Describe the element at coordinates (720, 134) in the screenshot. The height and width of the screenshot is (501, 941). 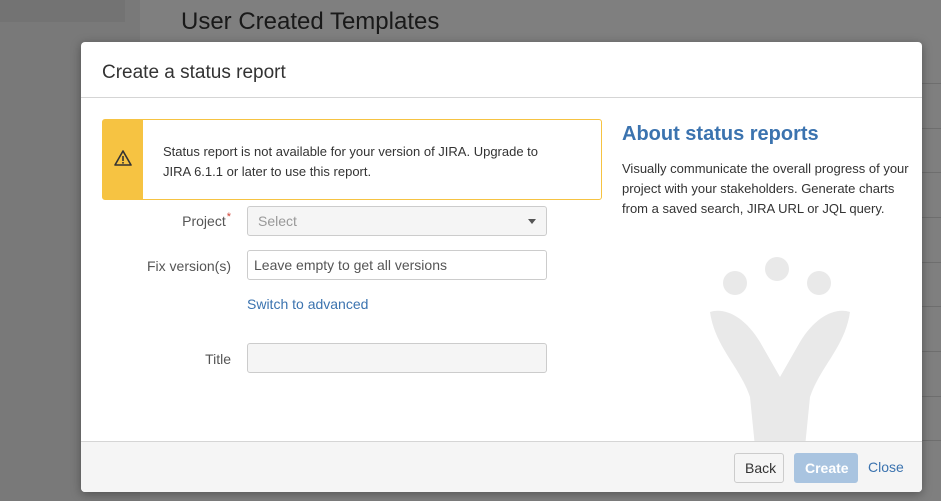
I see `about-title: About status reports` at that location.